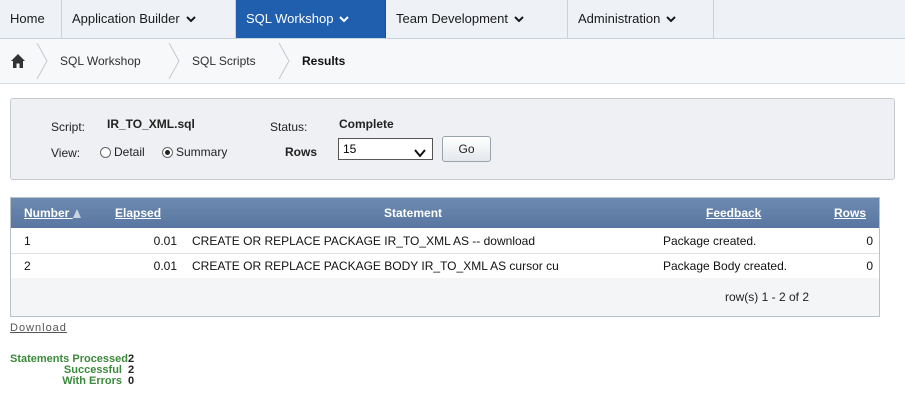  I want to click on column-statement-header: Statement, so click(413, 213).